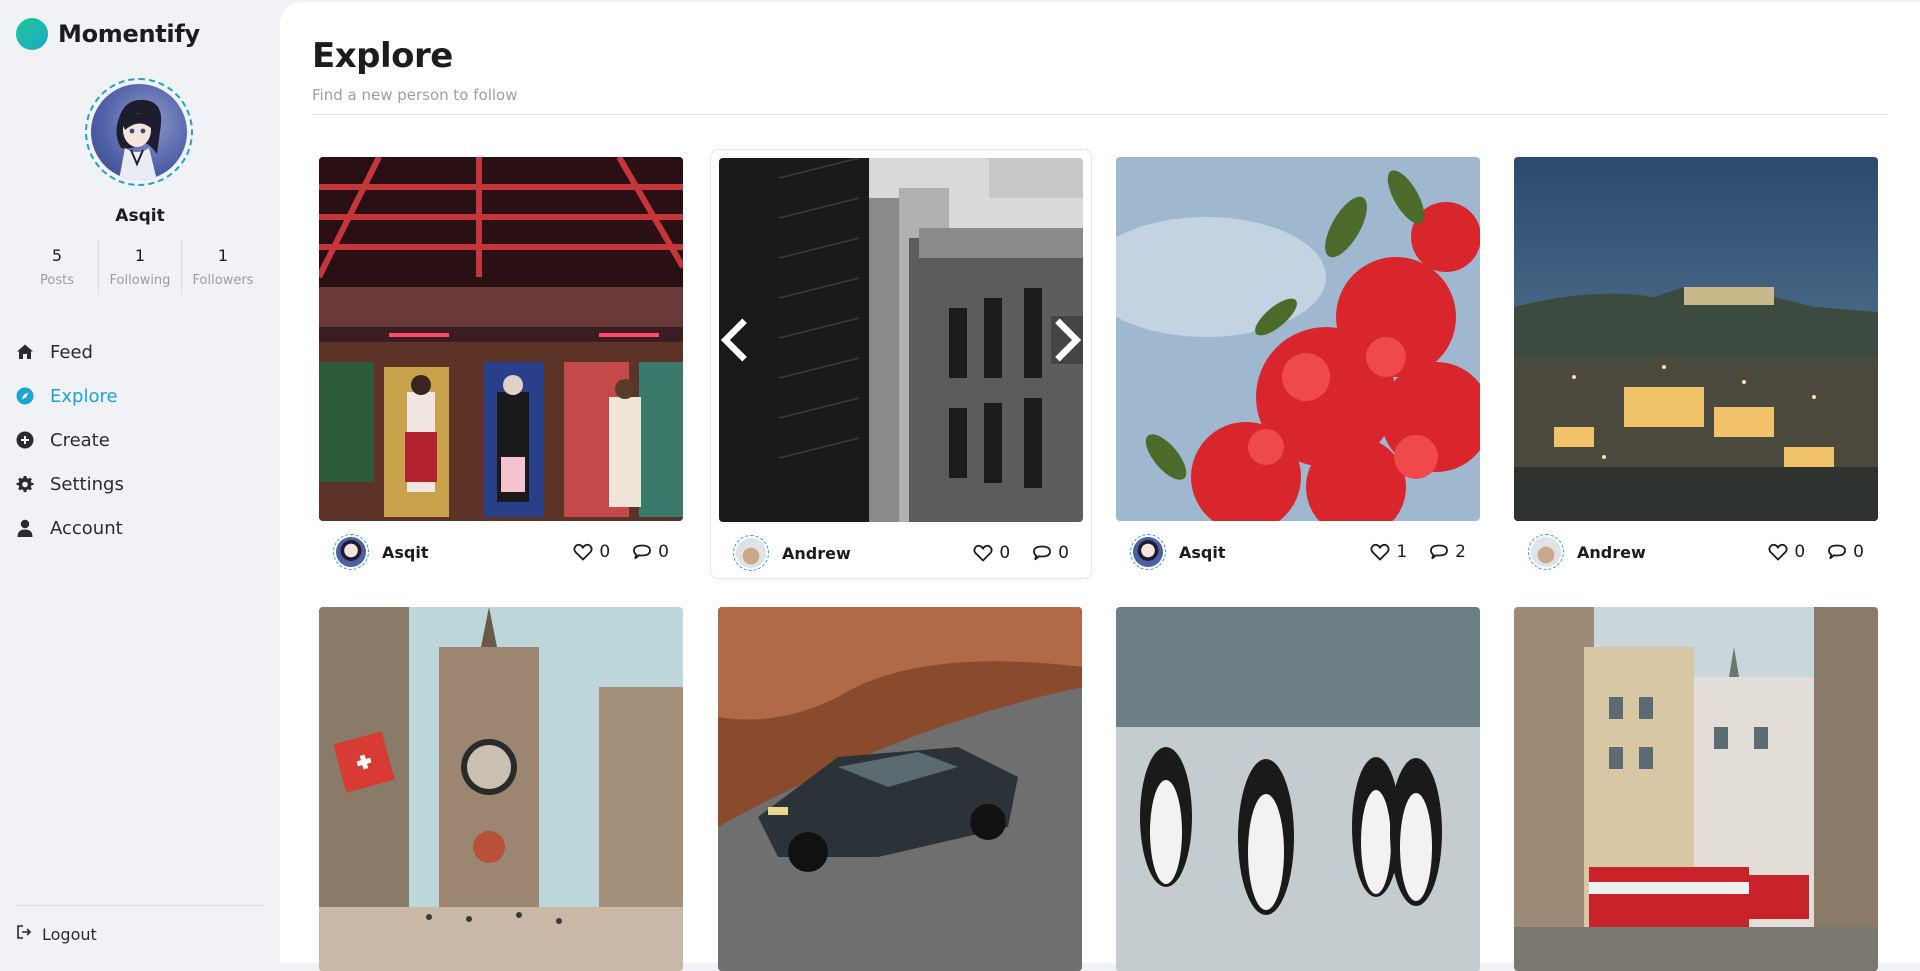 Image resolution: width=1920 pixels, height=971 pixels. What do you see at coordinates (80, 440) in the screenshot?
I see `nav-label: Create` at bounding box center [80, 440].